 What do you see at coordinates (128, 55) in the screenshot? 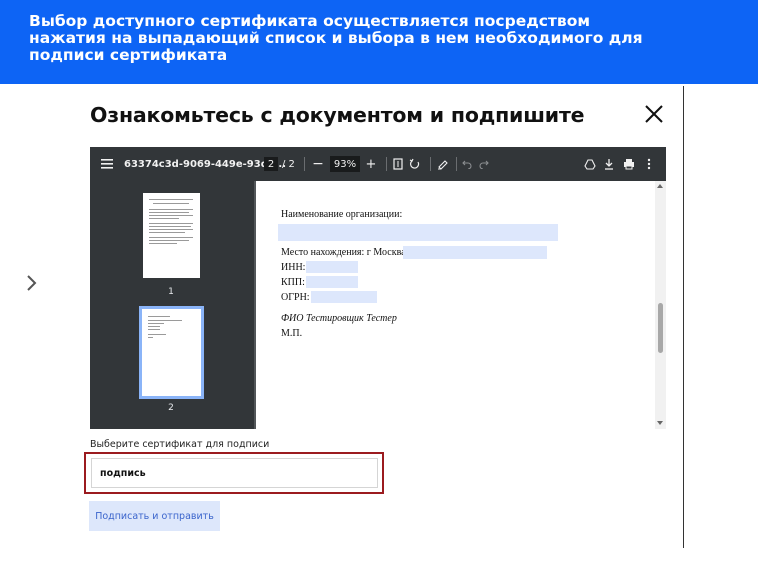
I see `banner-line-3: подписи сертификата` at bounding box center [128, 55].